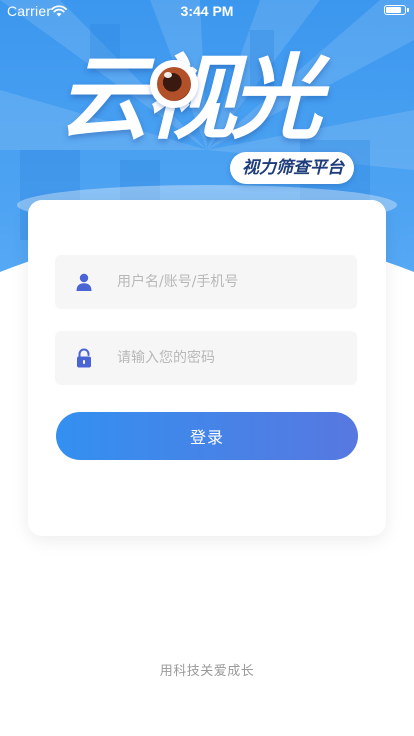  I want to click on battery-icon, so click(396, 10).